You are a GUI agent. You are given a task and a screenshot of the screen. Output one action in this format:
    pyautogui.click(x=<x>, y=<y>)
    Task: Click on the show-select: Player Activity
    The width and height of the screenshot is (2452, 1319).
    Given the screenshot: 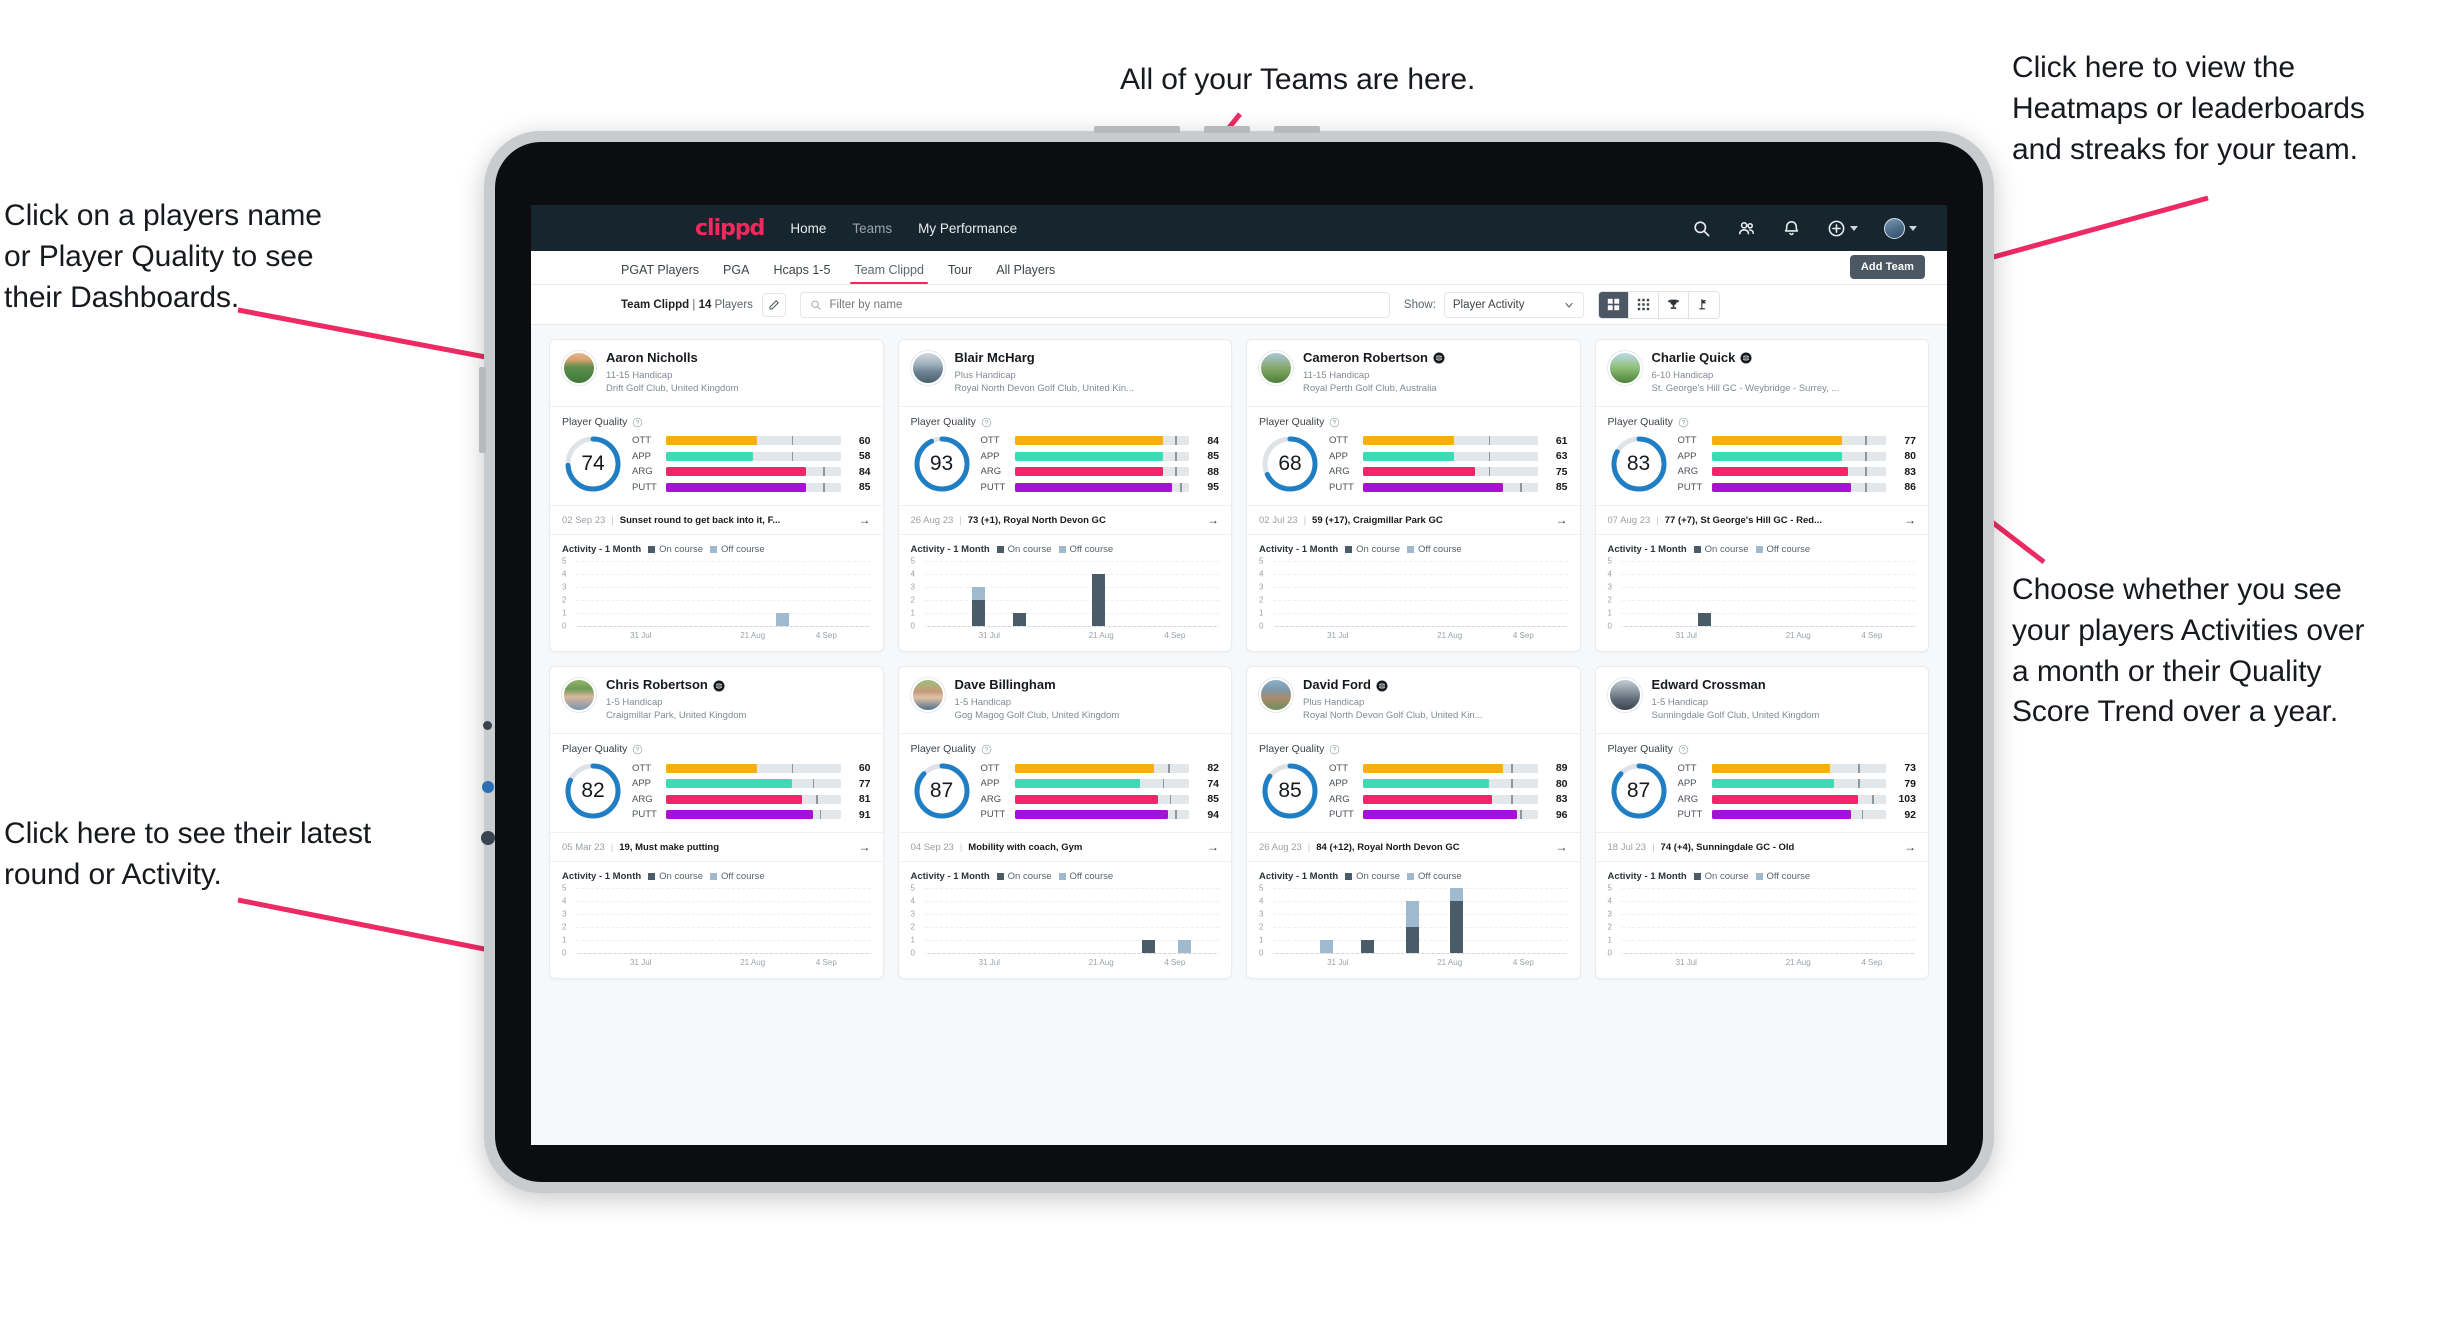 What is the action you would take?
    pyautogui.click(x=1513, y=304)
    